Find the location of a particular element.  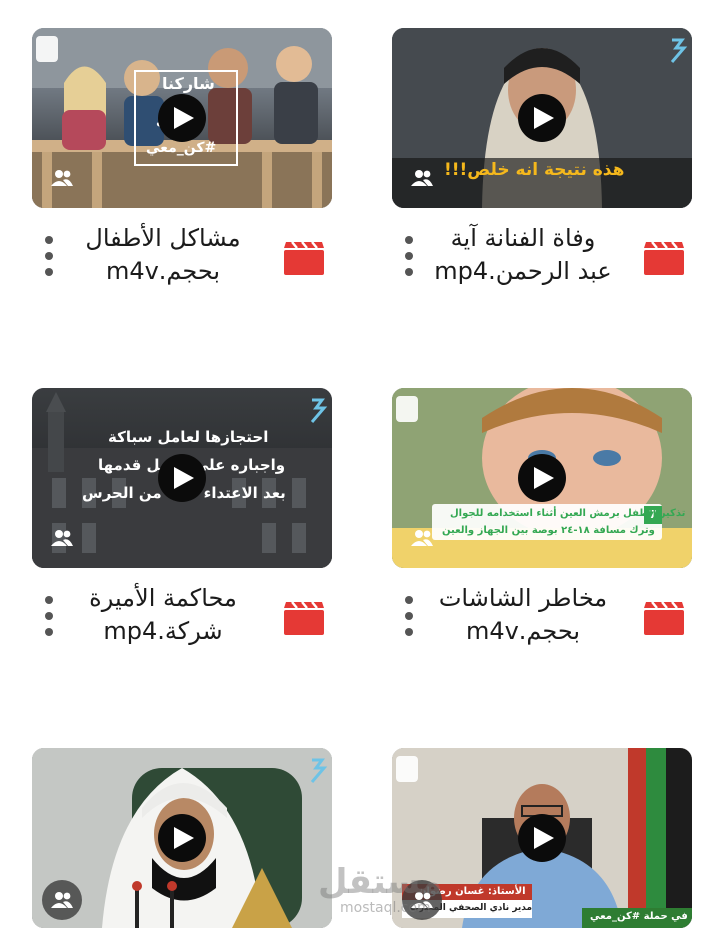

overlay-text-line: هذه نتيجة انه خلص!!! is located at coordinates (534, 170).